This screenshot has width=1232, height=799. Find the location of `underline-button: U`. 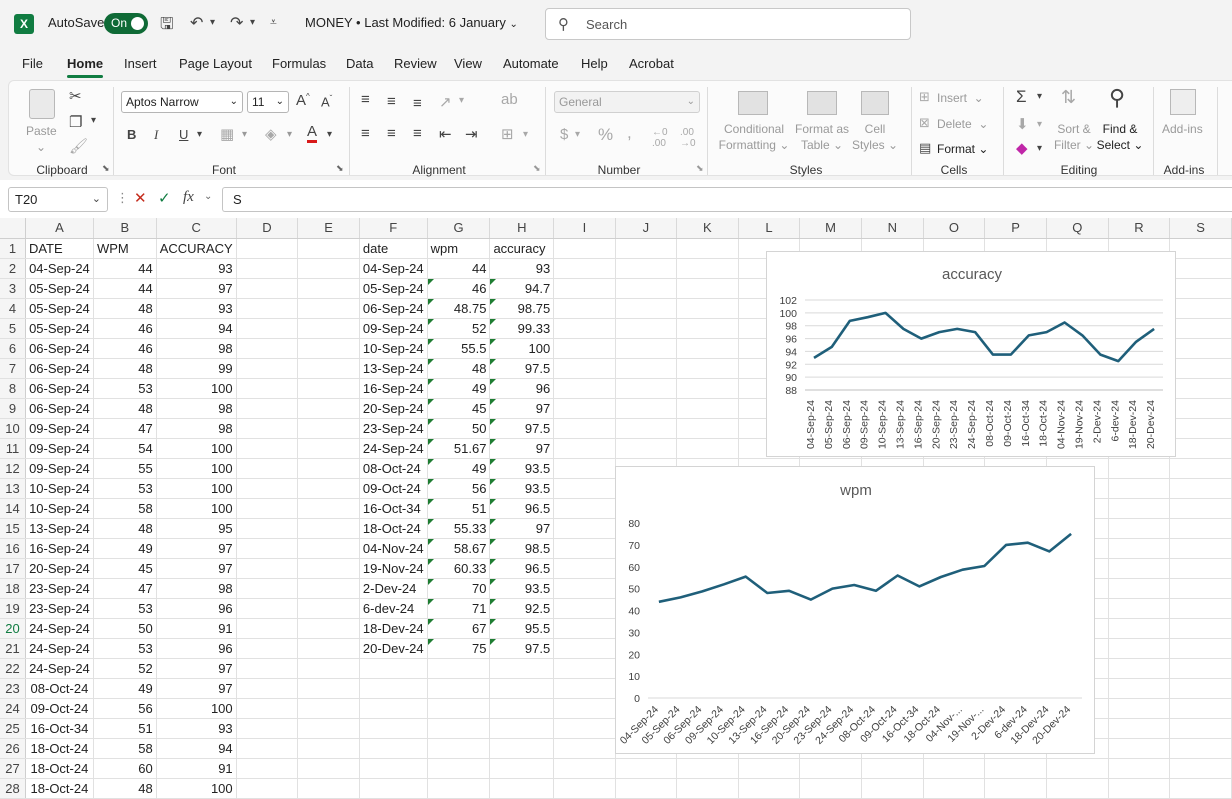

underline-button: U is located at coordinates (183, 134).